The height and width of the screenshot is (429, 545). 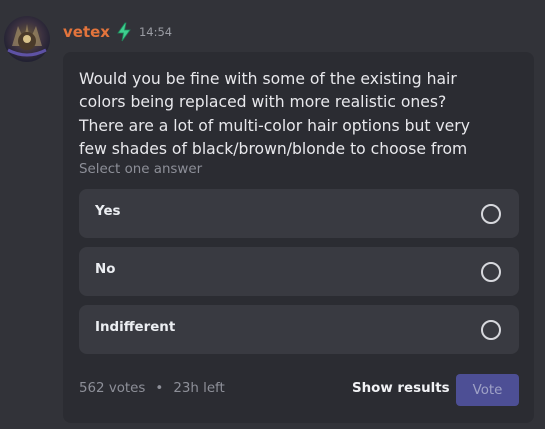 What do you see at coordinates (487, 390) in the screenshot?
I see `vote-button: Vote` at bounding box center [487, 390].